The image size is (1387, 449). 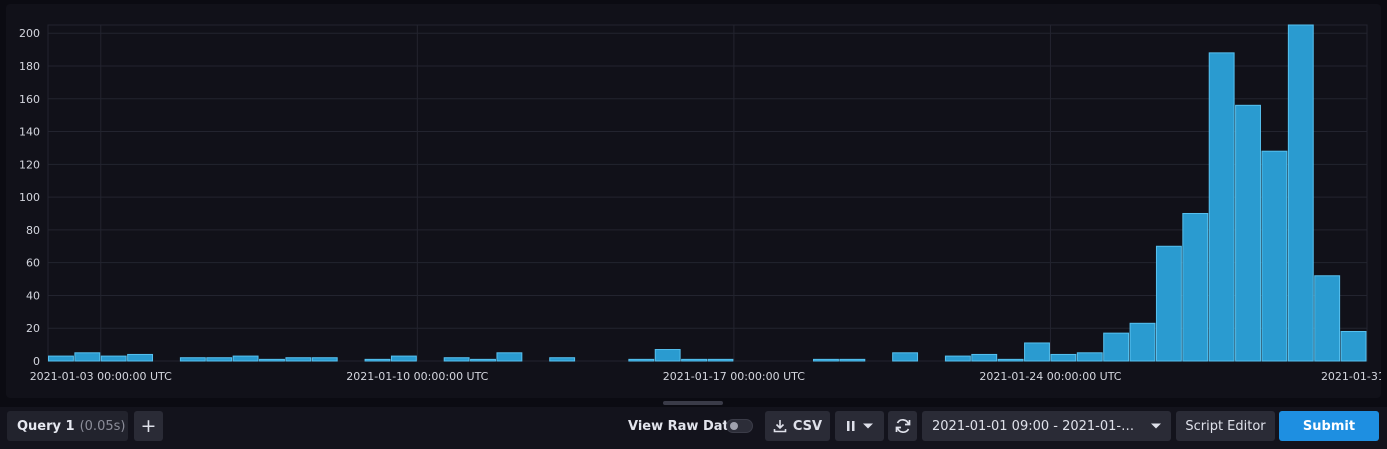 What do you see at coordinates (29, 66) in the screenshot?
I see `y-tick-label: 180` at bounding box center [29, 66].